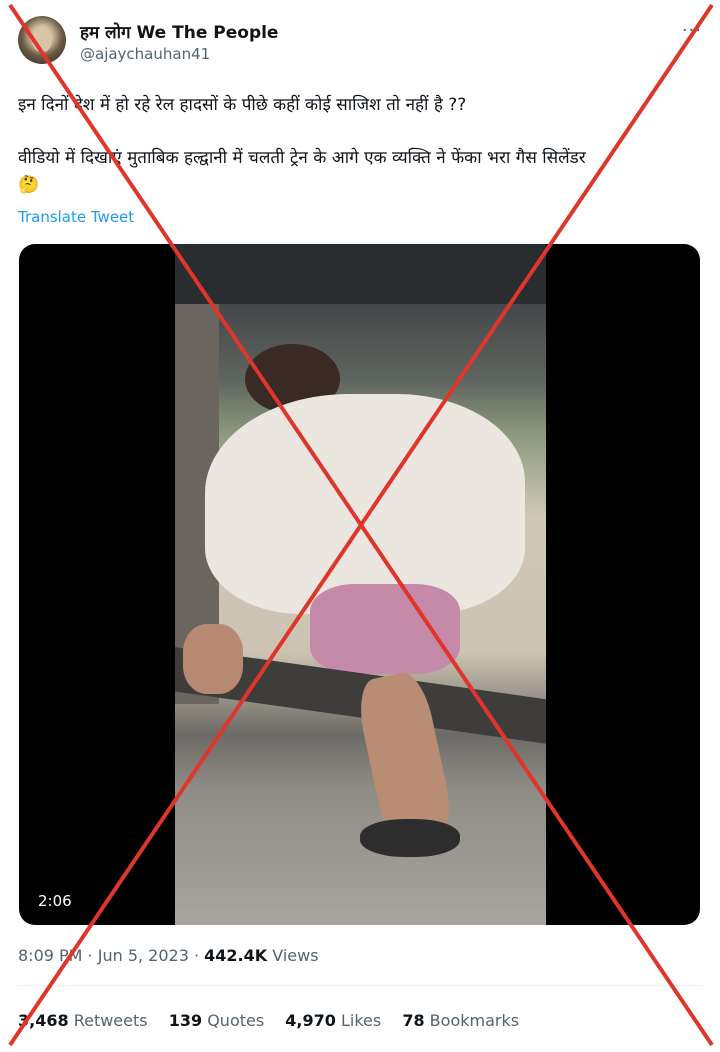 The image size is (720, 1052). Describe the element at coordinates (295, 955) in the screenshot. I see `views-label: Views` at that location.